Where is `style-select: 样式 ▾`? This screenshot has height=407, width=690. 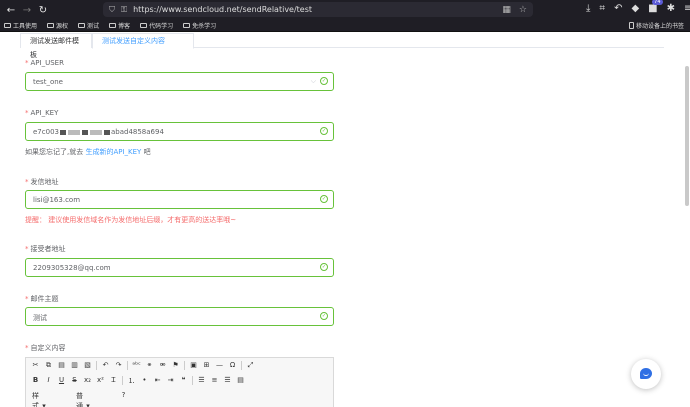
style-select: 样式 ▾ is located at coordinates (51, 399).